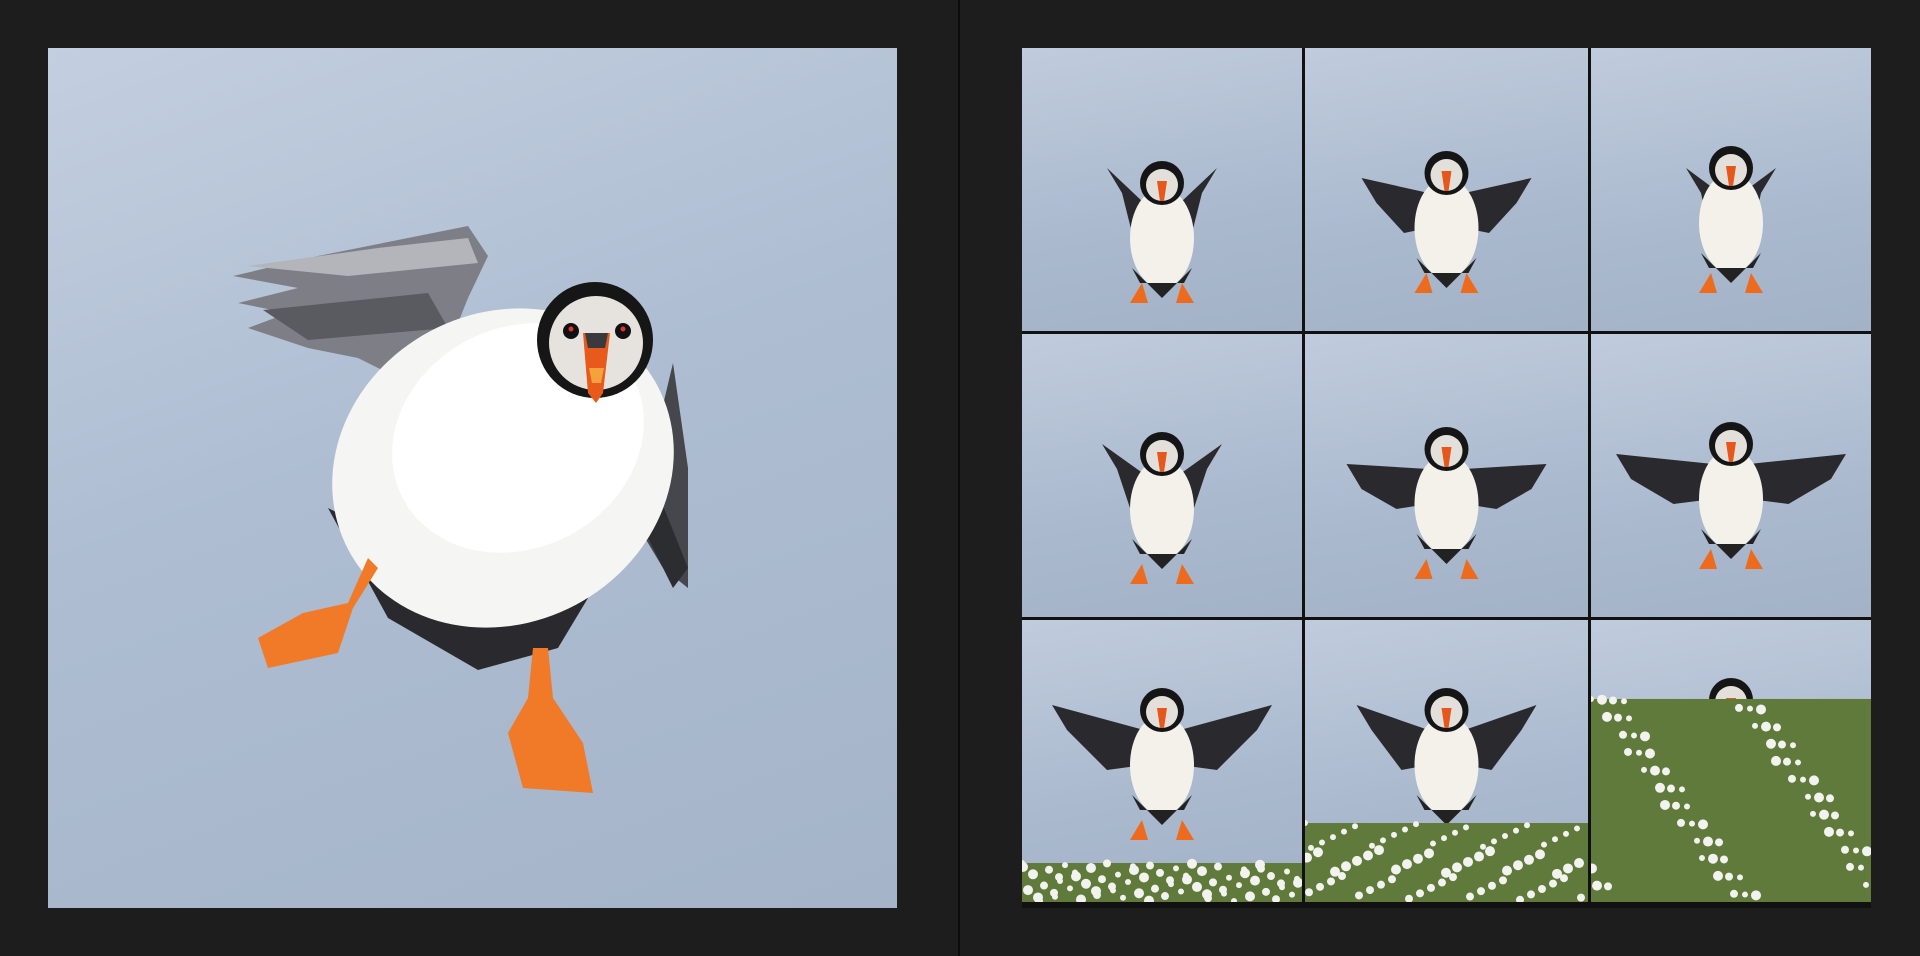  I want to click on center-divider, so click(959, 478).